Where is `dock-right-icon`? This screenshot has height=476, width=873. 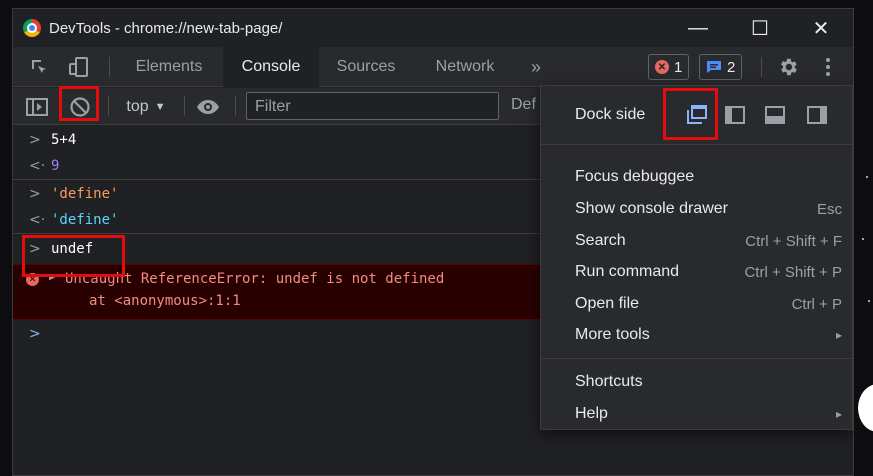 dock-right-icon is located at coordinates (817, 115).